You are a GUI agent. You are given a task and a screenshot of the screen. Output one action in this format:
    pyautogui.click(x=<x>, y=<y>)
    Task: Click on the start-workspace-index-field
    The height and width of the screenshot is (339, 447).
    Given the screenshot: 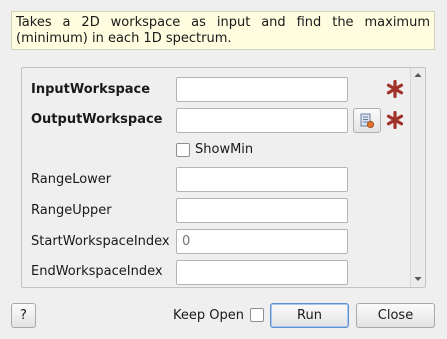 What is the action you would take?
    pyautogui.click(x=262, y=241)
    